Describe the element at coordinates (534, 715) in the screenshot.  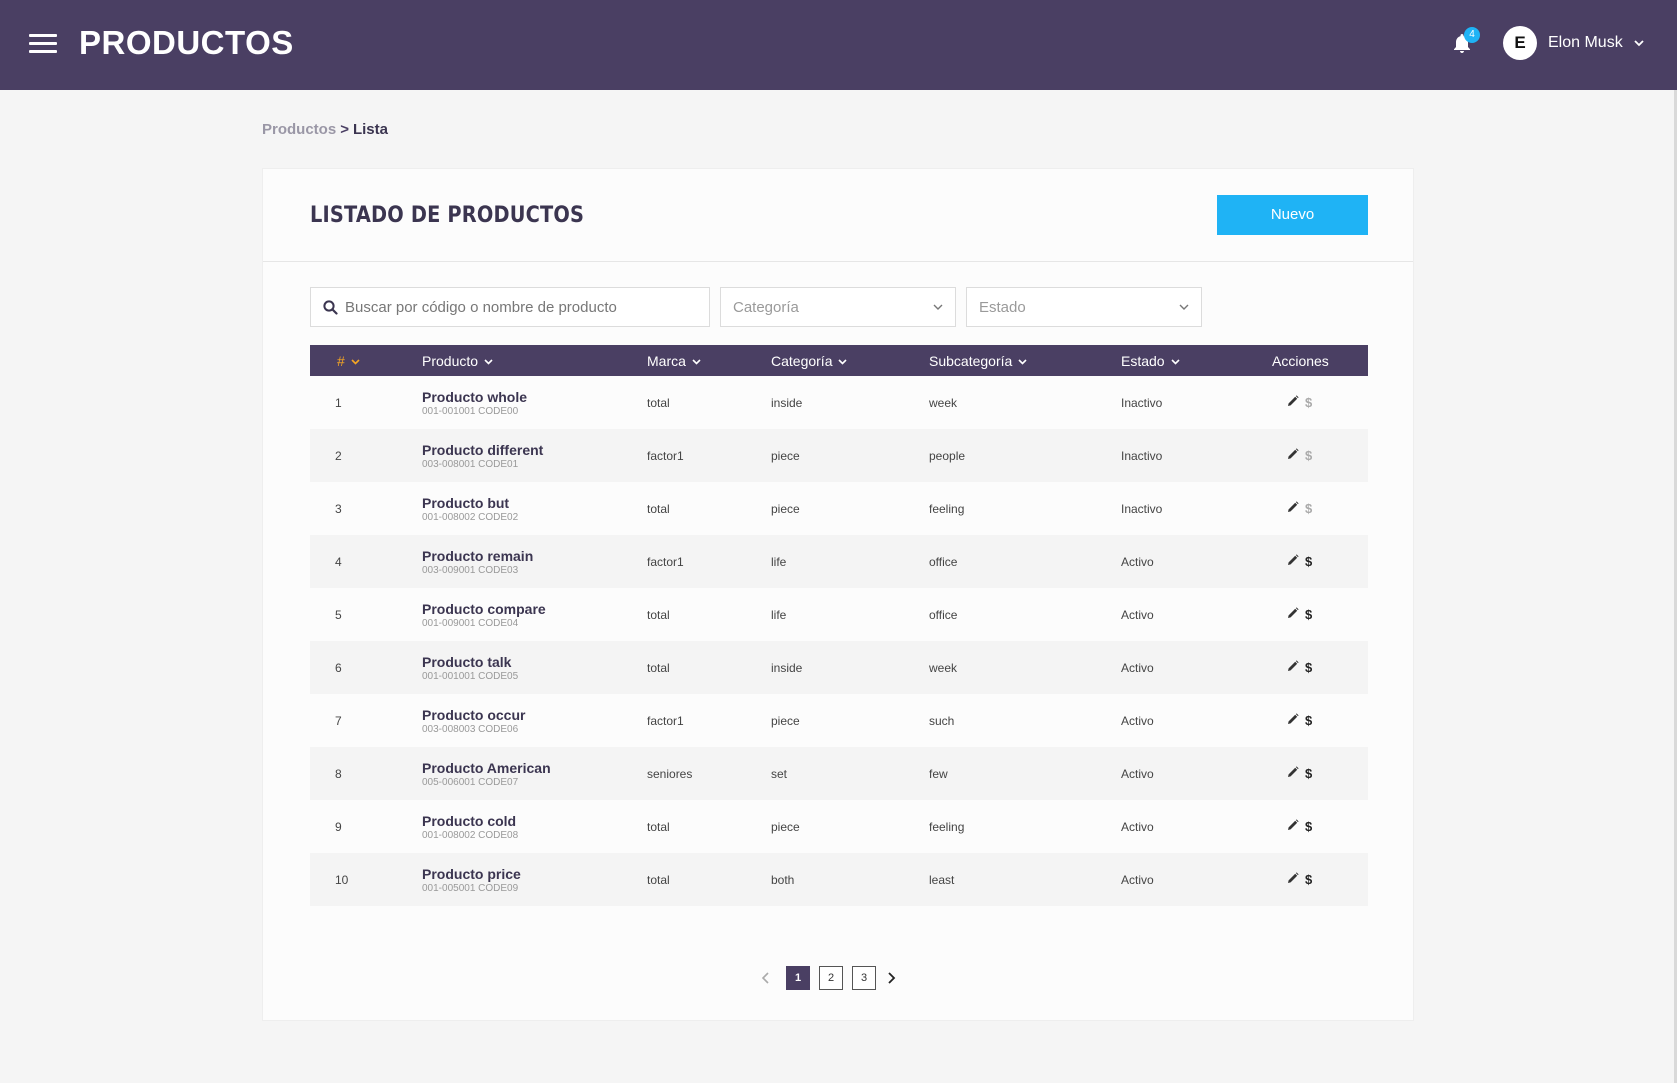
I see `product-name: Producto occur` at that location.